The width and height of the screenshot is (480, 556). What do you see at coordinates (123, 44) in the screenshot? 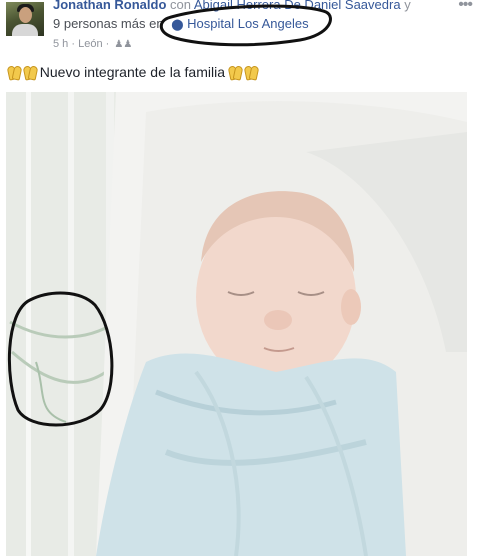
I see `friends-icon: ♟♟` at bounding box center [123, 44].